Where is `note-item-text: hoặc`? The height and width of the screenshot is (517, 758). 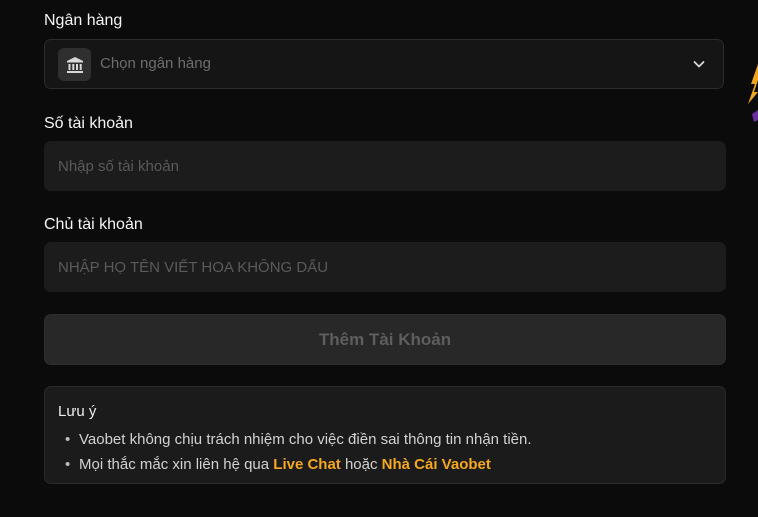
note-item-text: hoặc is located at coordinates (361, 464).